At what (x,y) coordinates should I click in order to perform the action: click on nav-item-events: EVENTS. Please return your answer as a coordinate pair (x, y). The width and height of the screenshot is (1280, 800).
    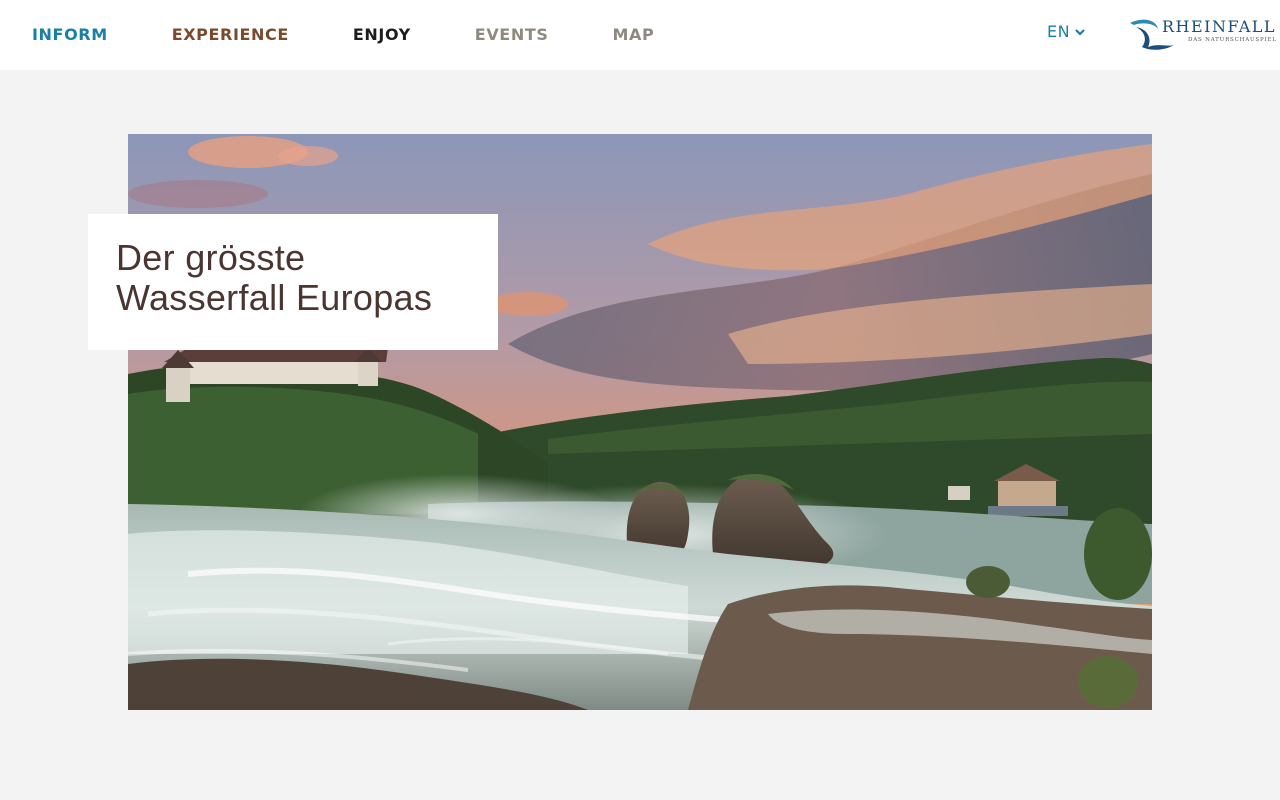
    Looking at the image, I should click on (512, 34).